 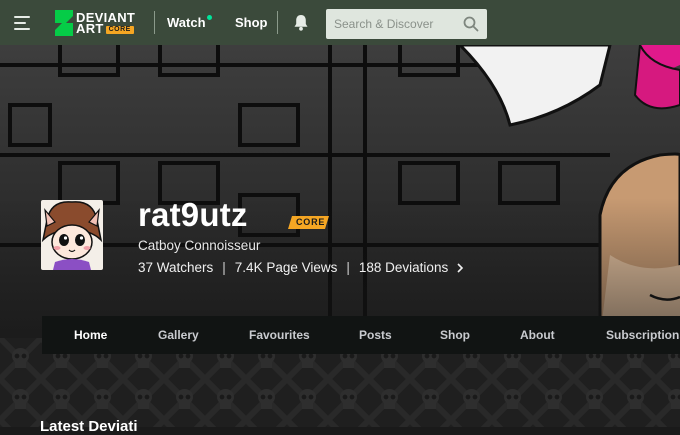 What do you see at coordinates (175, 267) in the screenshot?
I see `watchers-count: 37 Watchers` at bounding box center [175, 267].